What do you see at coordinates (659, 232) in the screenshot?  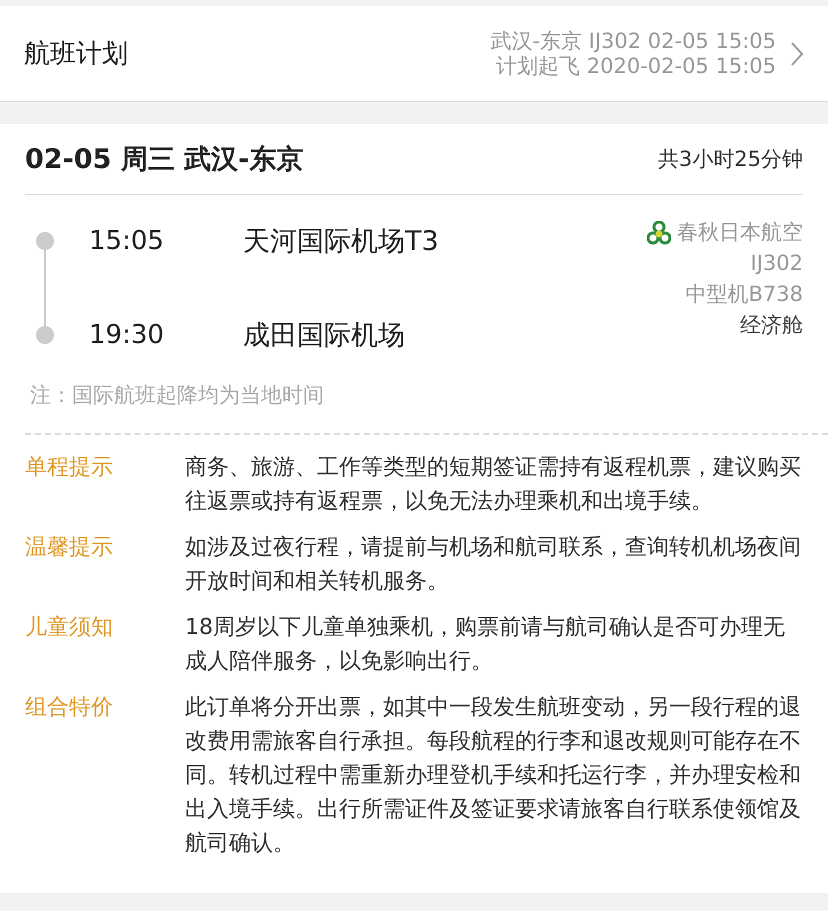 I see `airline-logo-icon` at bounding box center [659, 232].